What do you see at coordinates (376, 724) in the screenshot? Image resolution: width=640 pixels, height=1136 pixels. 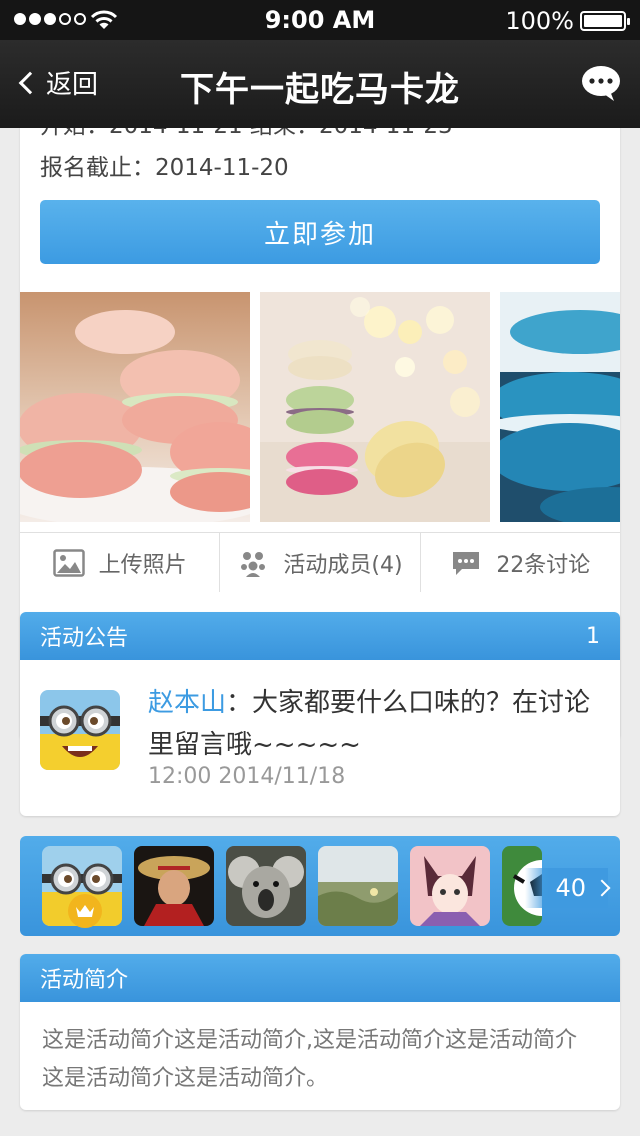 I see `notice-message: 赵本山：大家都要什么口味的？在讨论里留言哦~~~~~` at bounding box center [376, 724].